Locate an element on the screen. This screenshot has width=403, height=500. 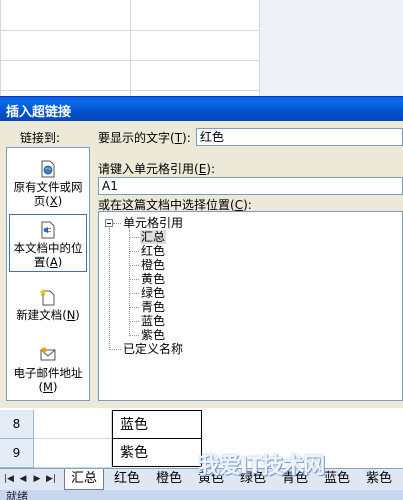
watermark: 我爱IT技术网 is located at coordinates (261, 466).